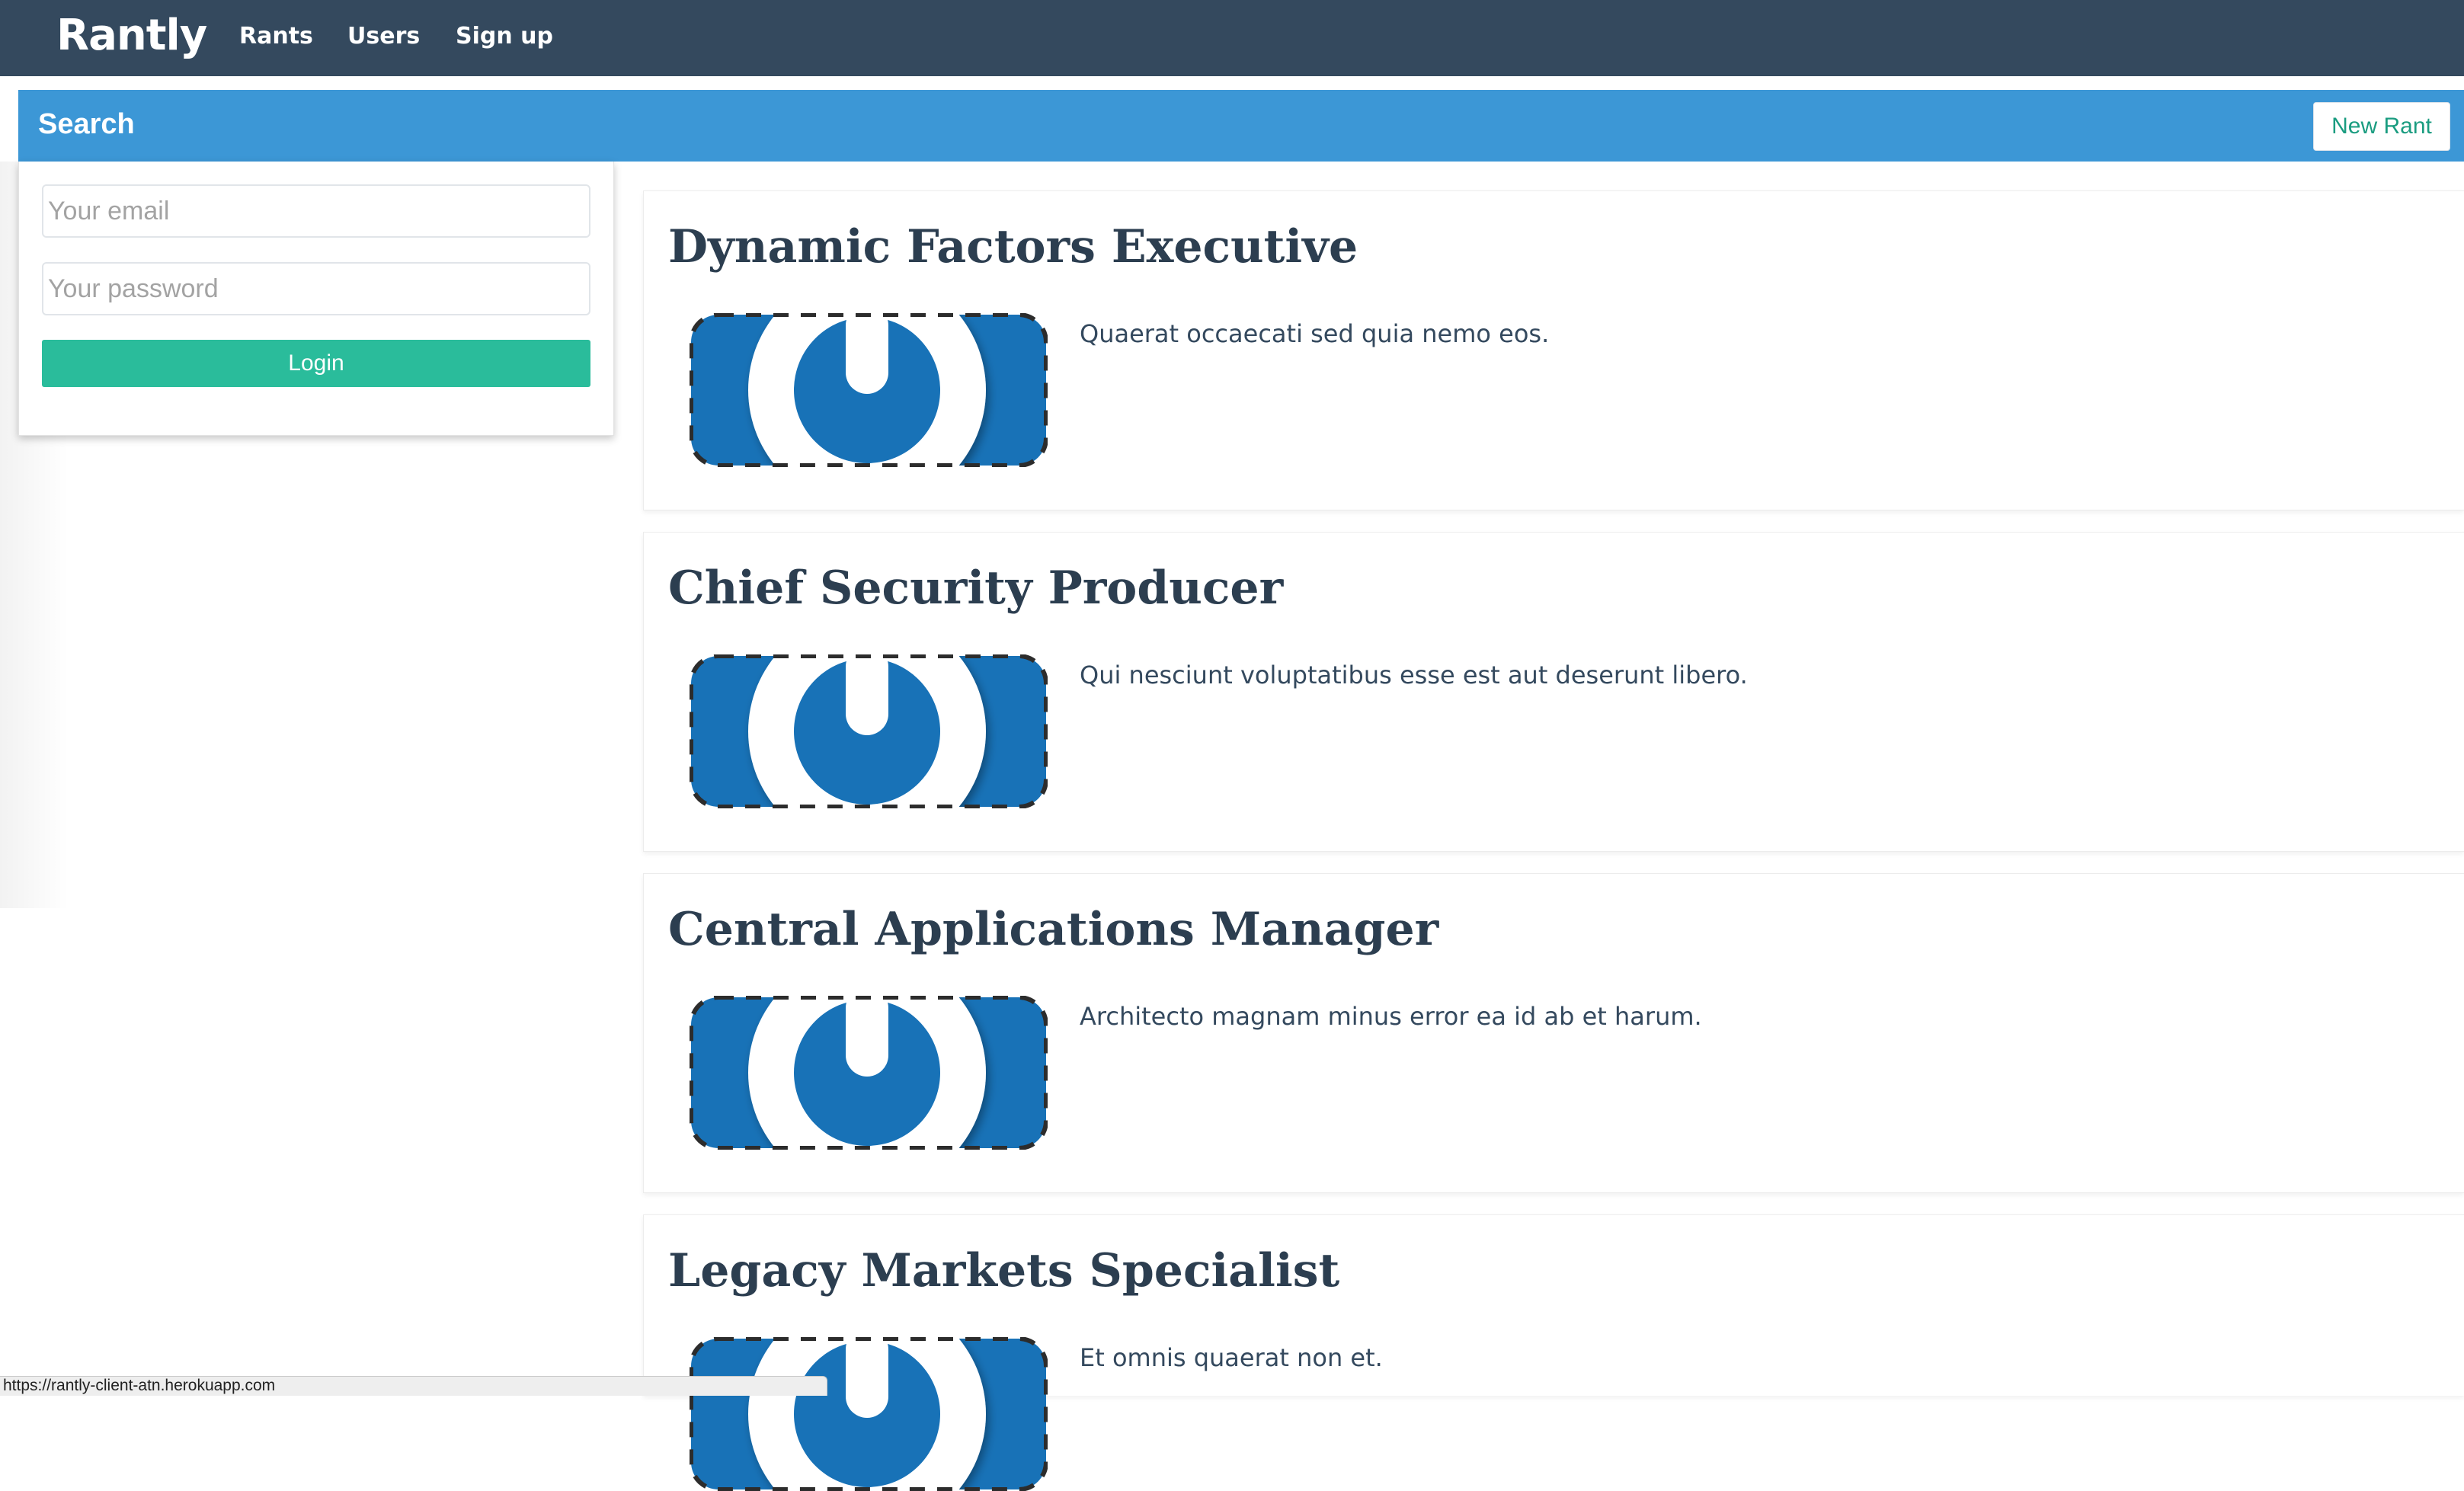  Describe the element at coordinates (131, 35) in the screenshot. I see `brand-logo: Rantly` at that location.